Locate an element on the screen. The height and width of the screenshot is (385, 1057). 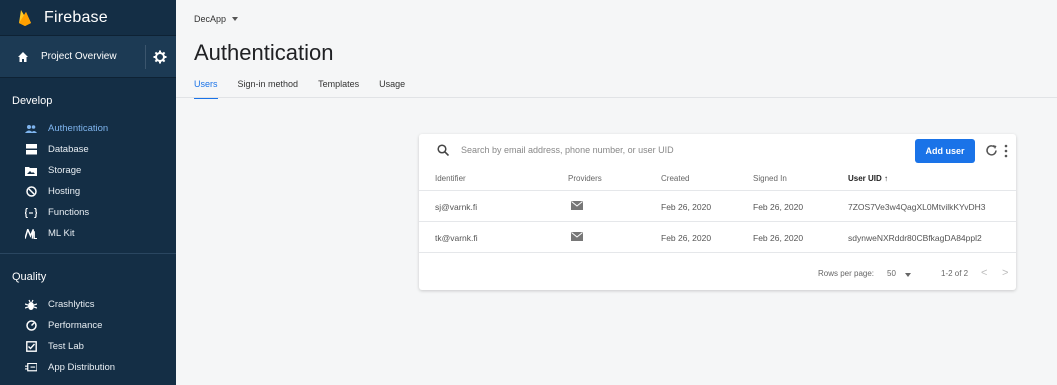
sidebar-item-crashlytics: Crashlytics is located at coordinates (88, 304).